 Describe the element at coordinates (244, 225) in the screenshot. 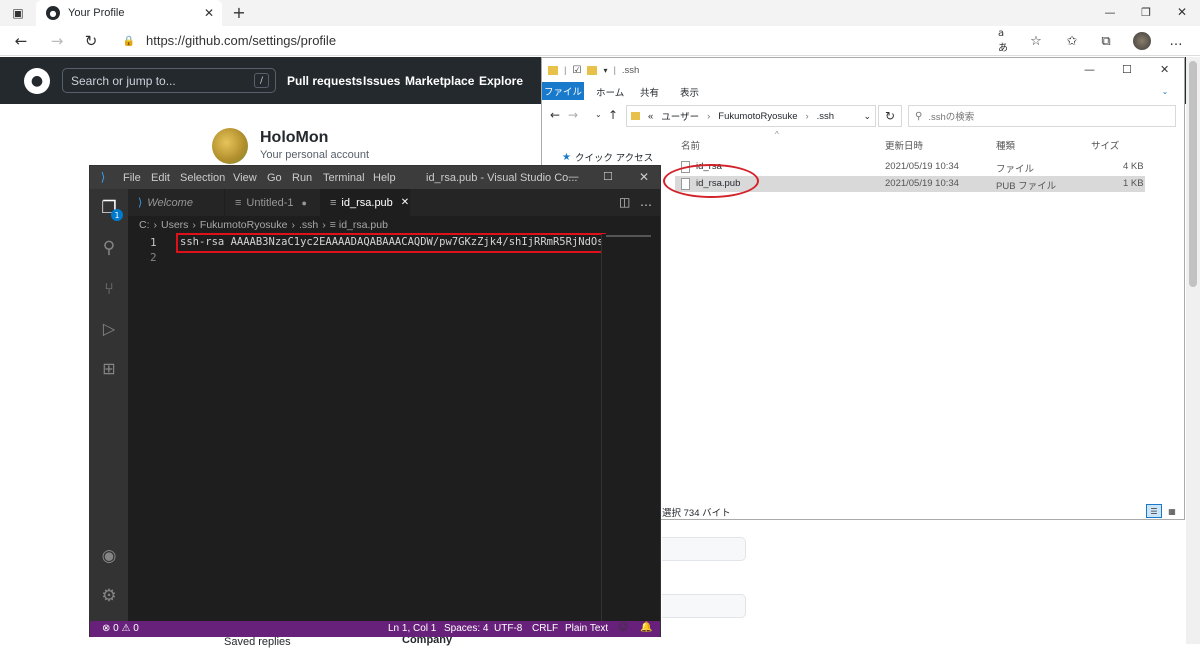

I see `crumb-user: FukumotoRyosuke` at that location.